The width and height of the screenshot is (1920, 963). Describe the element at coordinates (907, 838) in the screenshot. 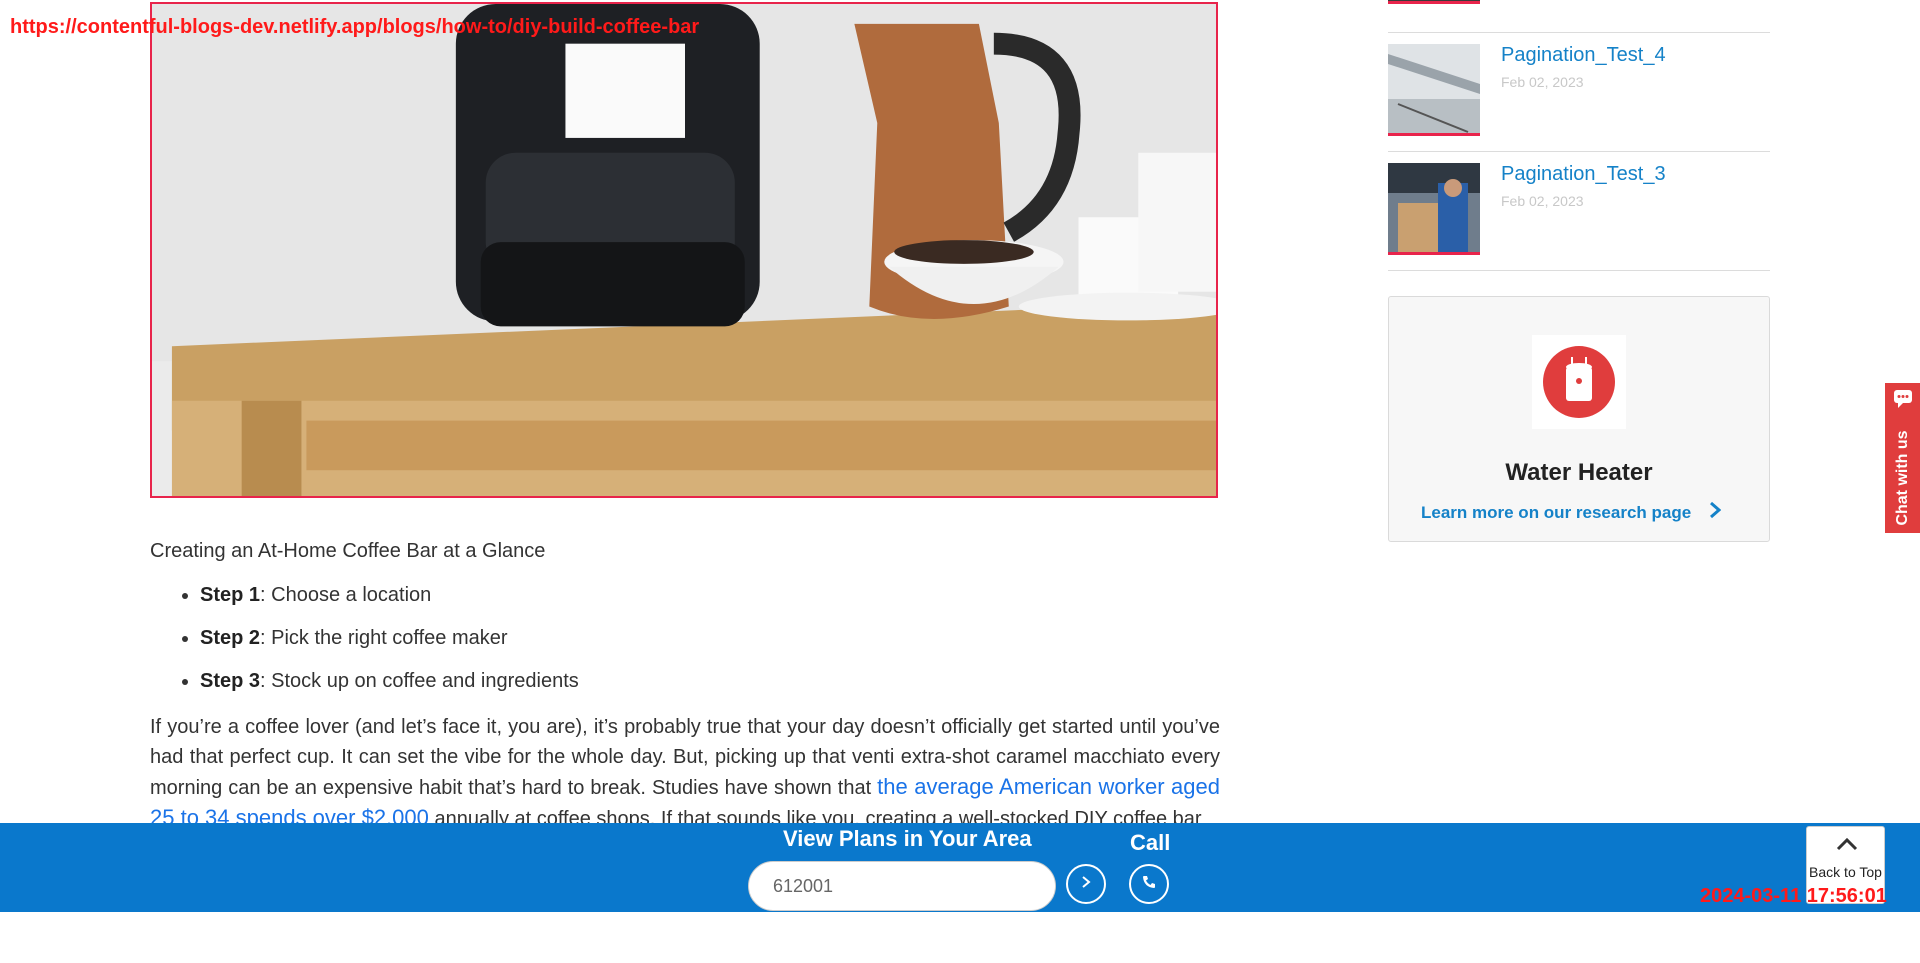

I see `plans-bar-title: View Plans in Your Area` at that location.